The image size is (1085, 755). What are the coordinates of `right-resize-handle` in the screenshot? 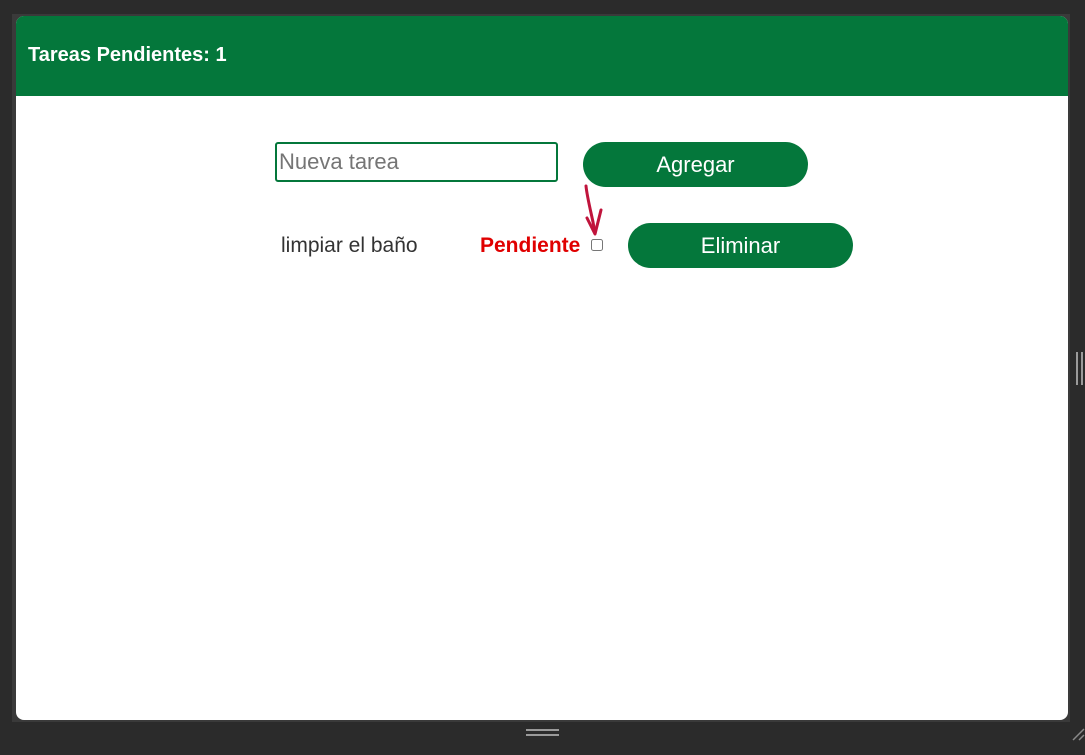 It's located at (1080, 368).